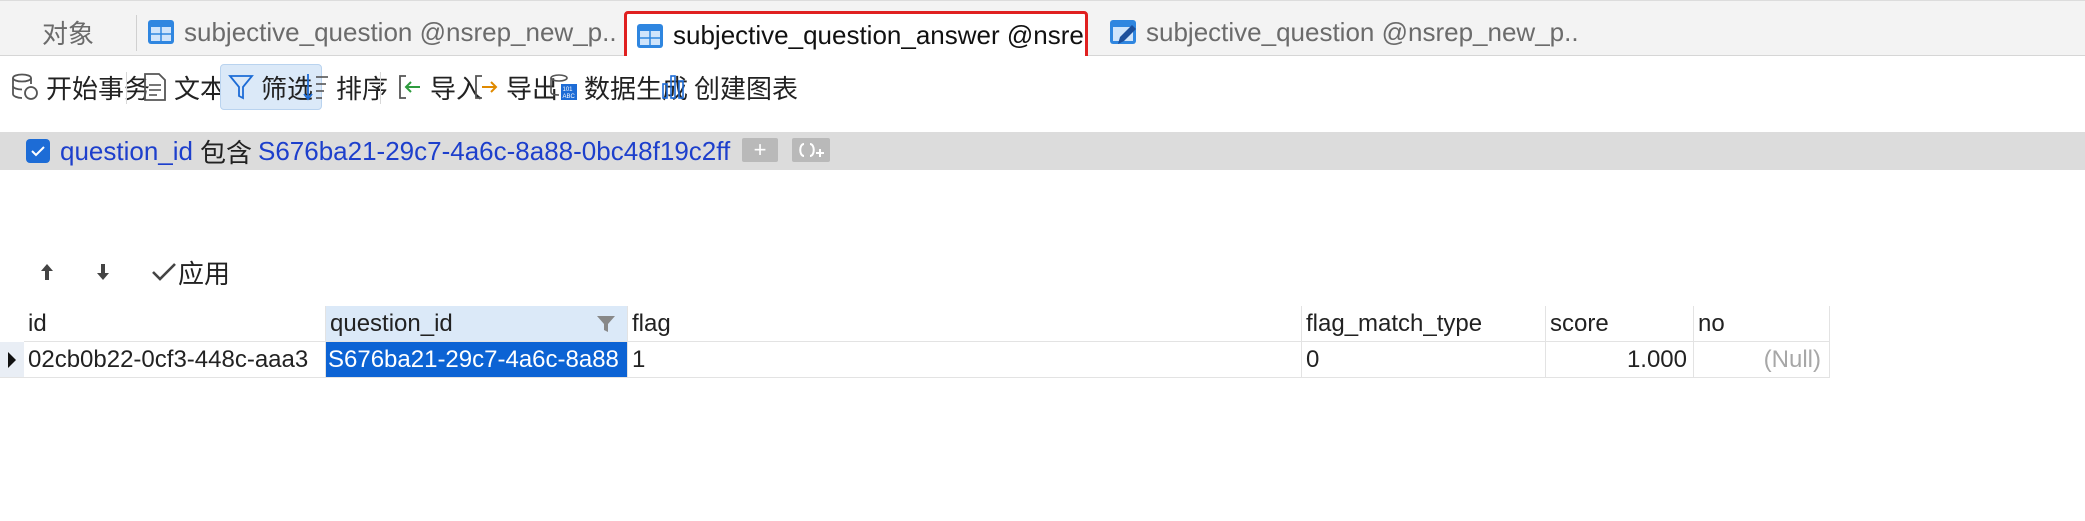  I want to click on column-header-label: flag, so click(651, 323).